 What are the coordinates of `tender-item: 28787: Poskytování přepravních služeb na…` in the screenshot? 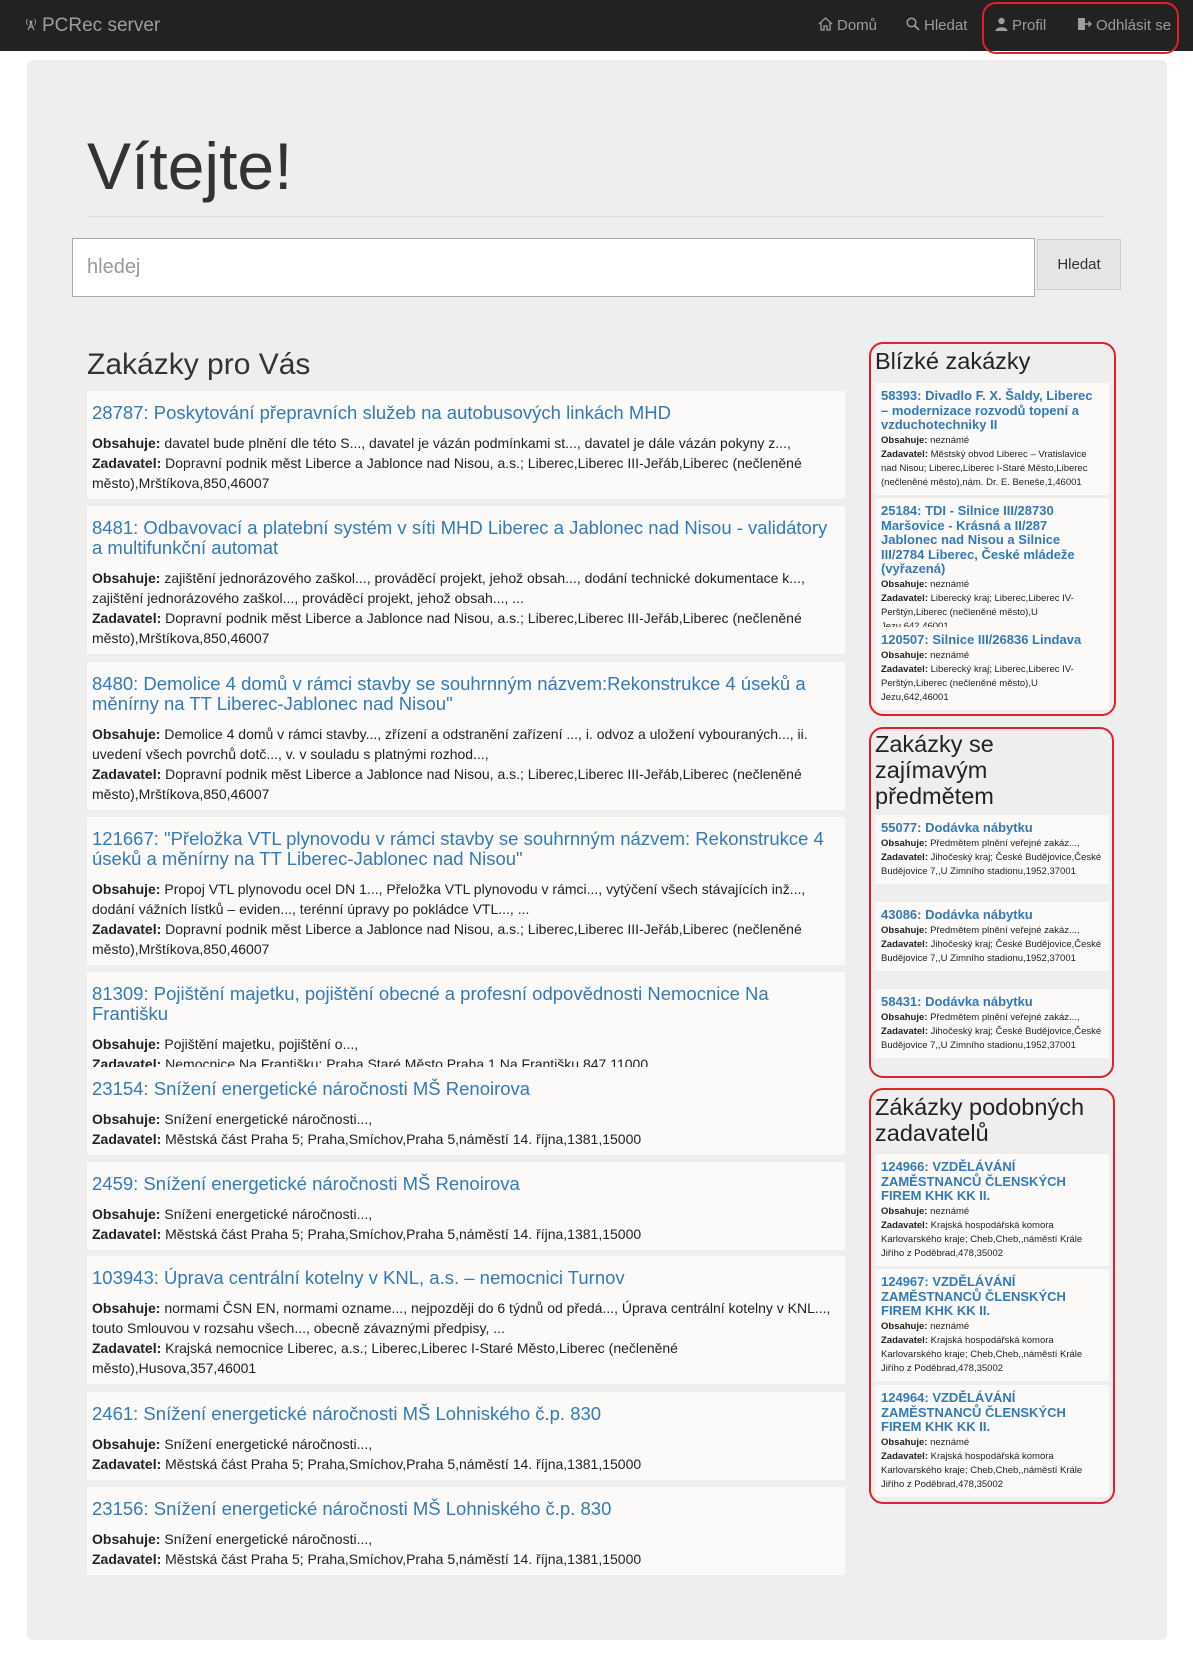 It's located at (466, 445).